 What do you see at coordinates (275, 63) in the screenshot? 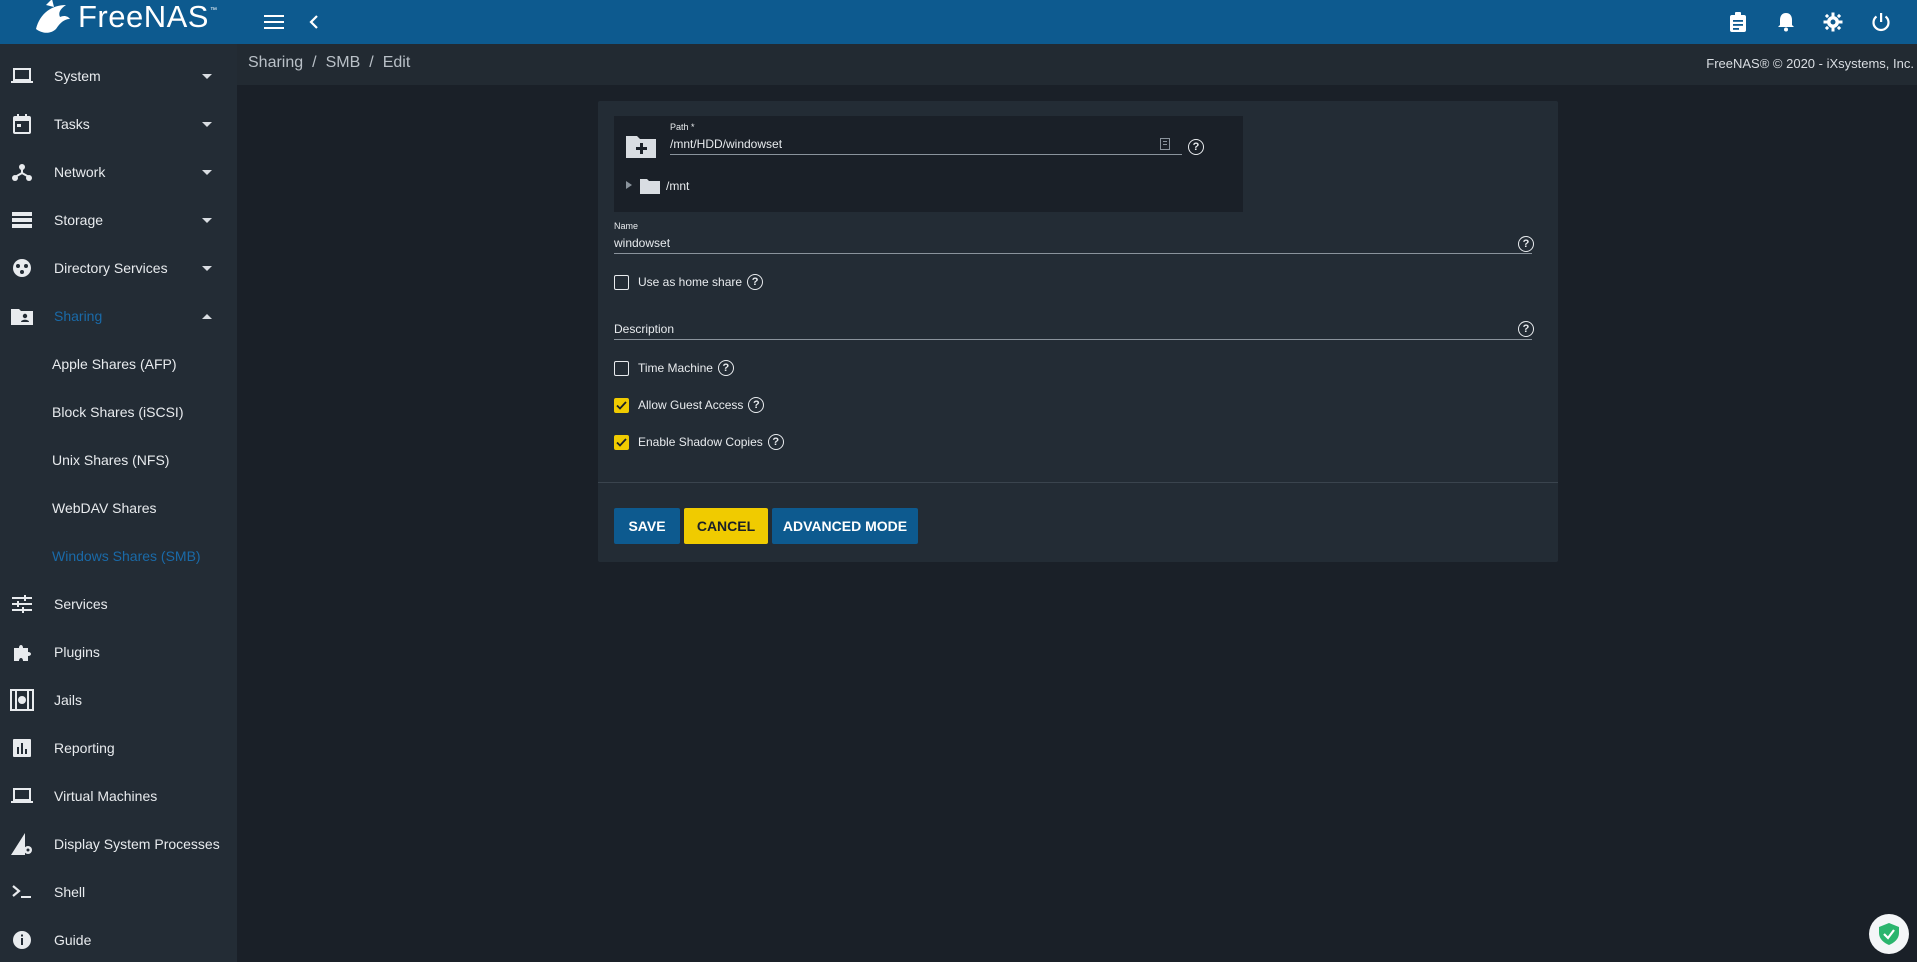
I see `breadcrumb-sharing: Sharing` at bounding box center [275, 63].